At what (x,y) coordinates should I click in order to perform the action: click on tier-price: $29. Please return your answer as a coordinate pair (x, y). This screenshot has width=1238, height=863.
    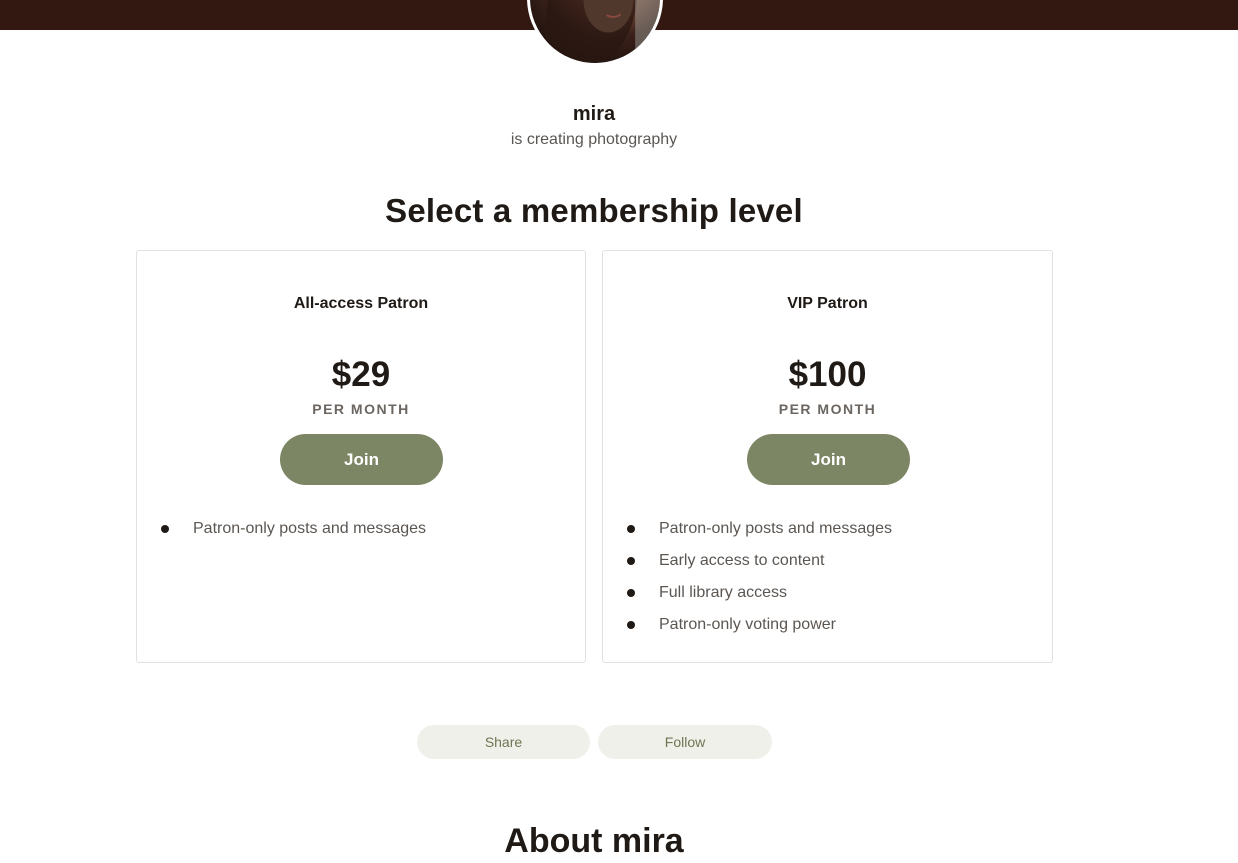
    Looking at the image, I should click on (361, 374).